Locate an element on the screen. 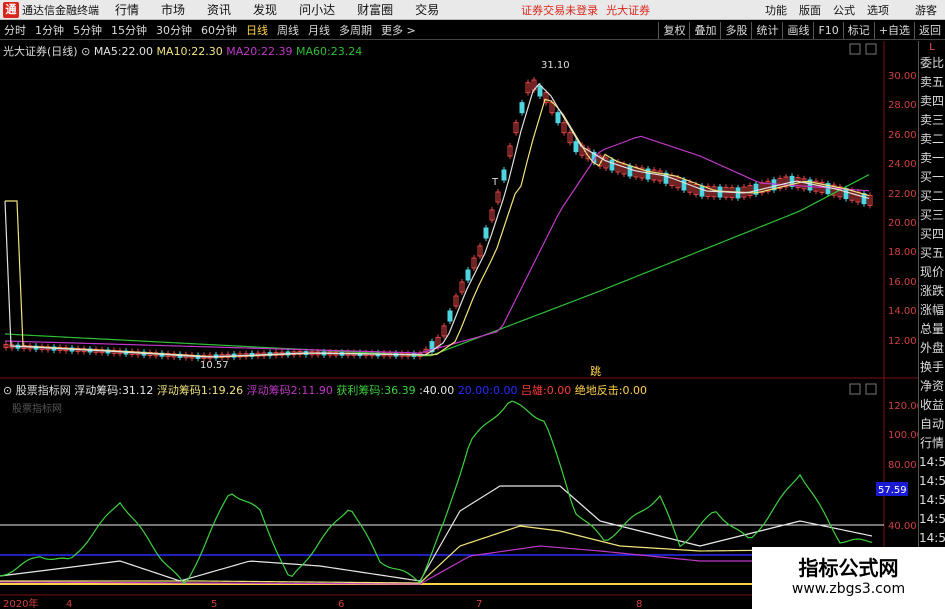 The width and height of the screenshot is (945, 609). menu-trade: 交易 is located at coordinates (427, 9).